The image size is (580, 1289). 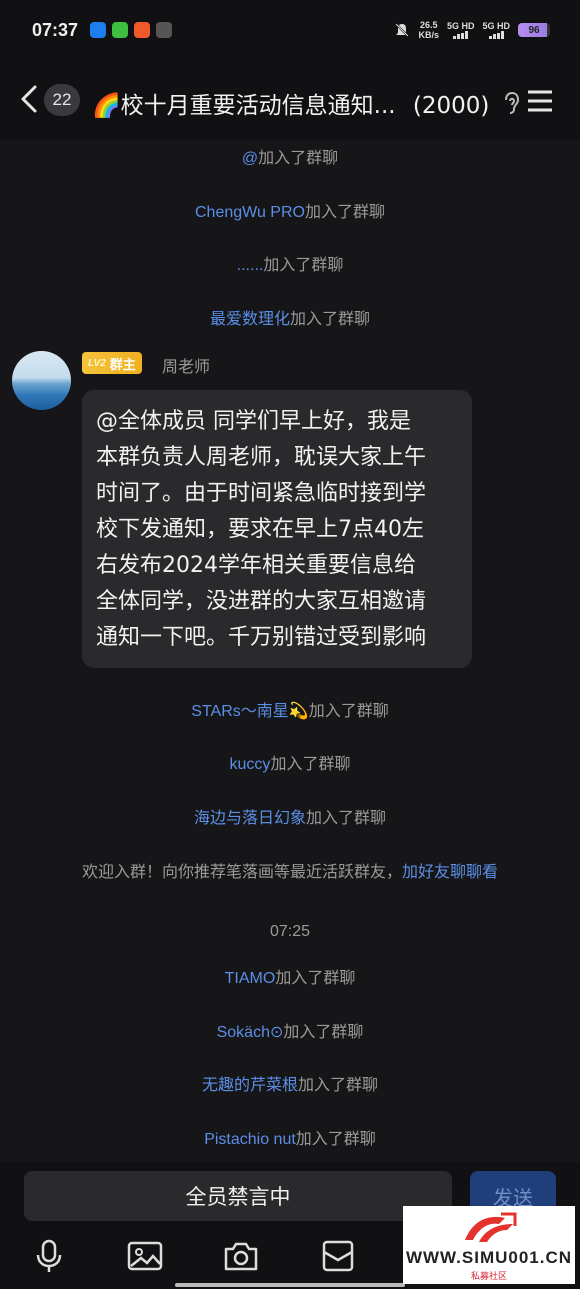 What do you see at coordinates (489, 1245) in the screenshot?
I see `watermark: WWW.SIMU001.CN 私募社区` at bounding box center [489, 1245].